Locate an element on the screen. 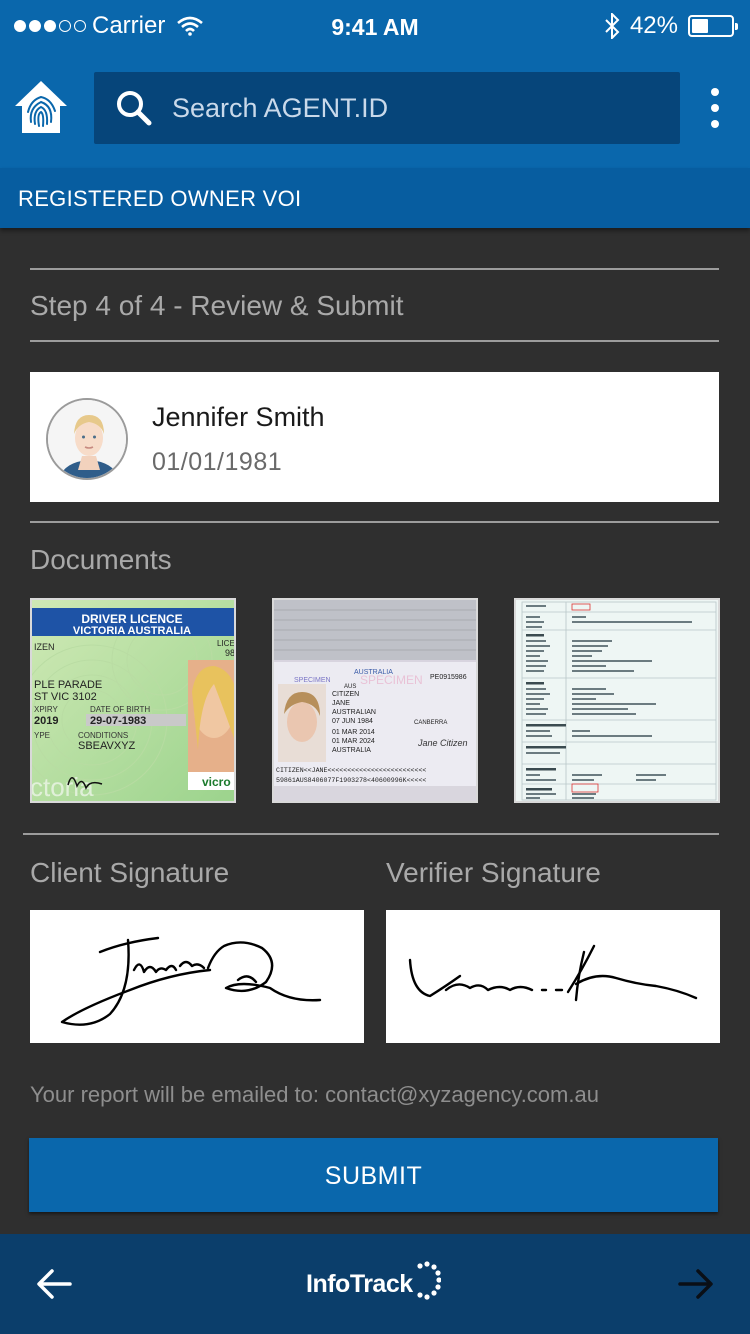  arrow-left-icon is located at coordinates (54, 1284).